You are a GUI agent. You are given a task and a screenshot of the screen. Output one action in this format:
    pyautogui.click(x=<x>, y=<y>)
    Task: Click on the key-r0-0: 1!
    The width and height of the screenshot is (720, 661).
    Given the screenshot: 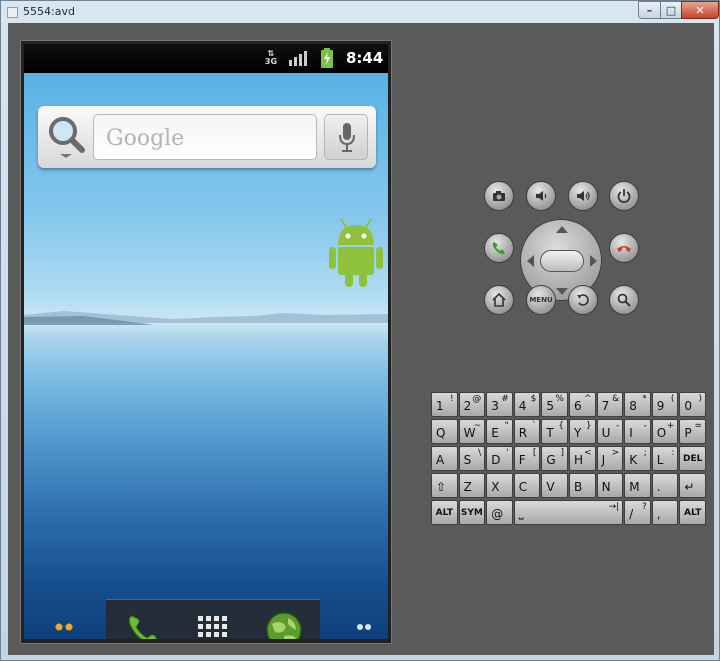 What is the action you would take?
    pyautogui.click(x=444, y=404)
    